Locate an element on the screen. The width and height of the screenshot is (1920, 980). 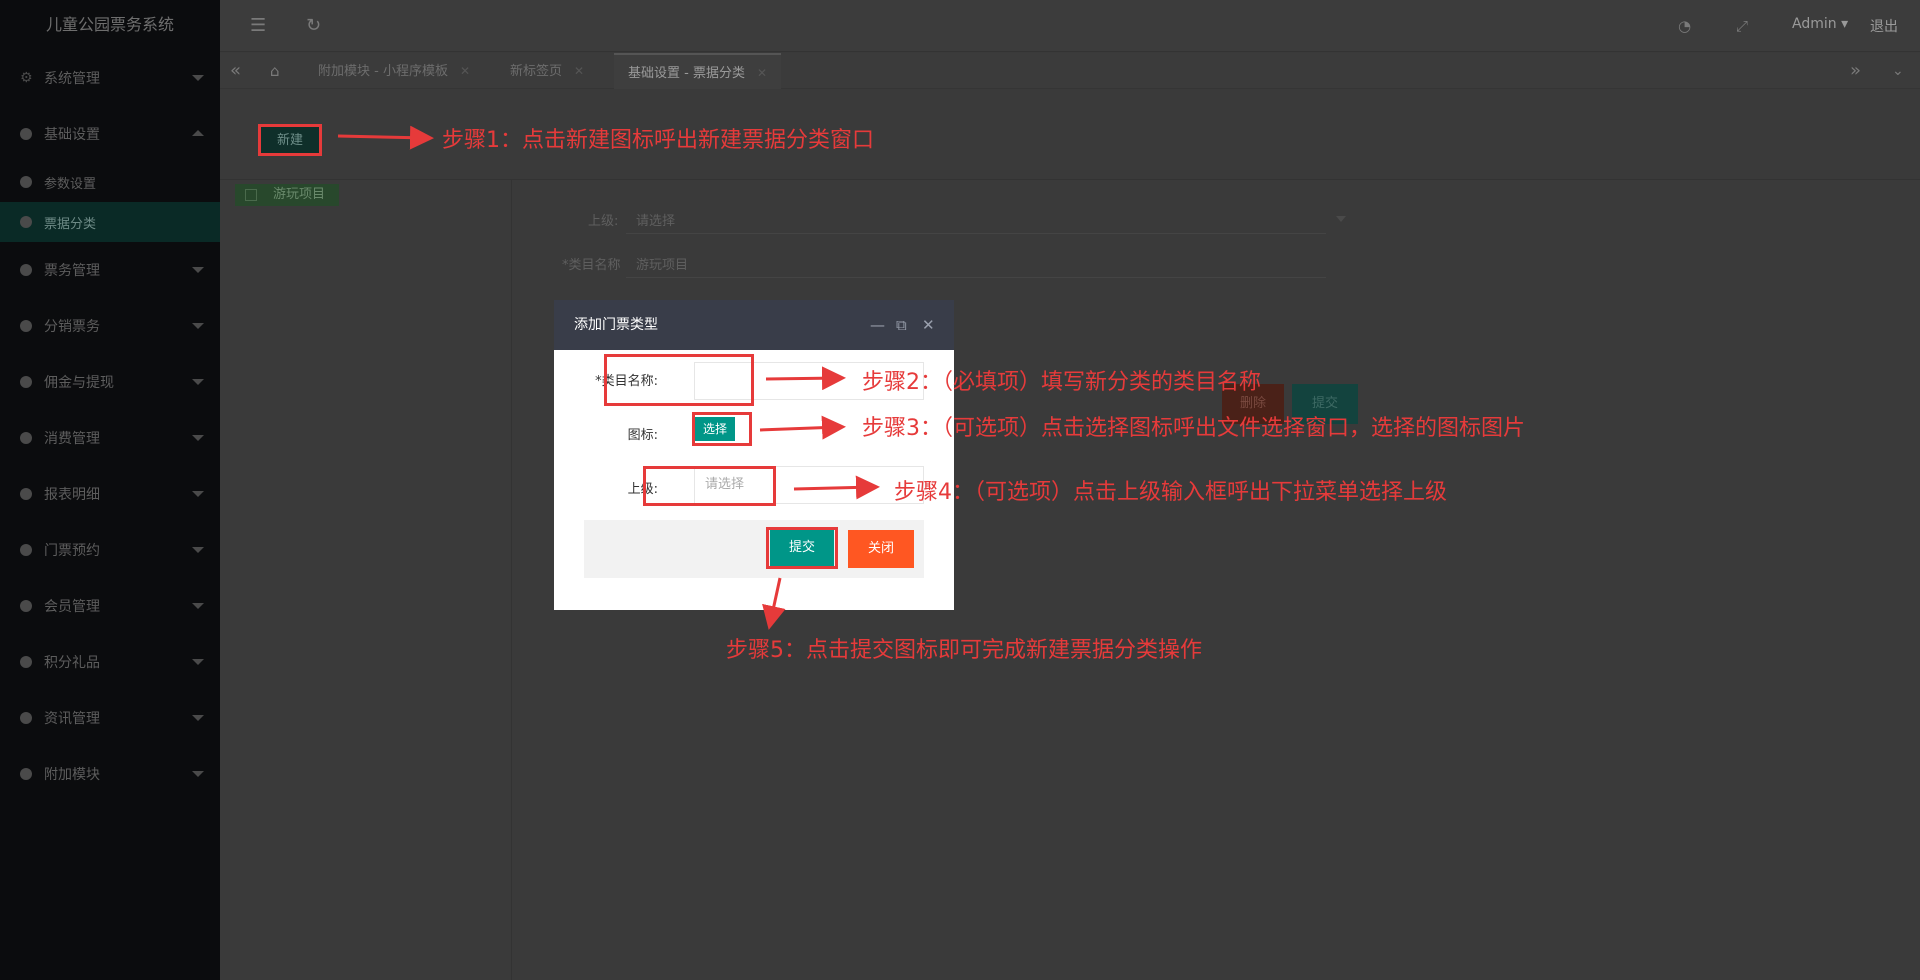
sidebar-subitem-label: 票据分类 is located at coordinates (70, 224).